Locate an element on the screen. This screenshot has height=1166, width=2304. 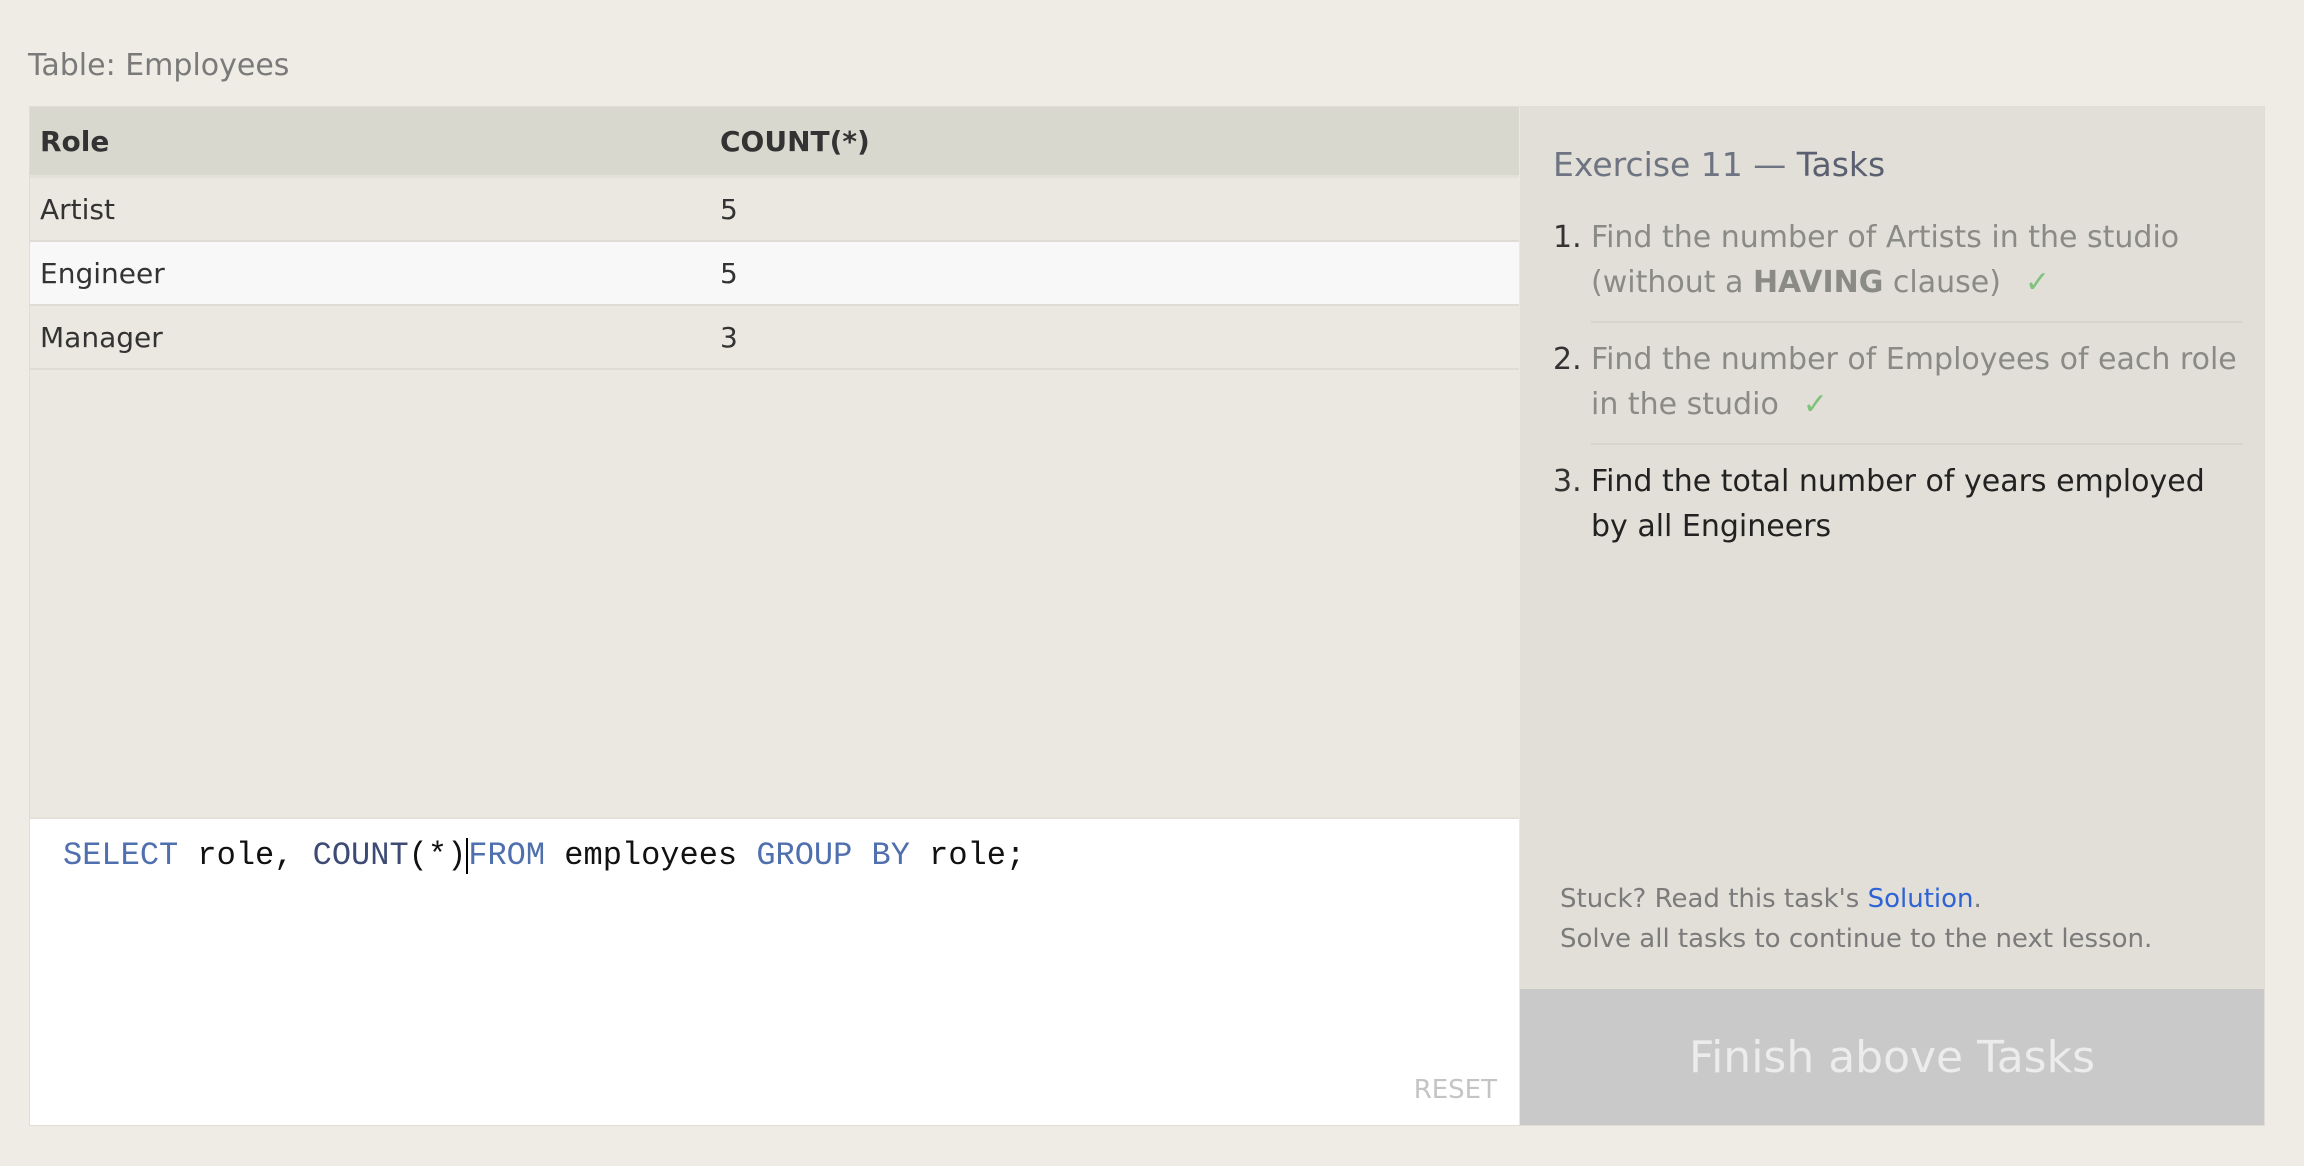
cell-role: Manager is located at coordinates (370, 337).